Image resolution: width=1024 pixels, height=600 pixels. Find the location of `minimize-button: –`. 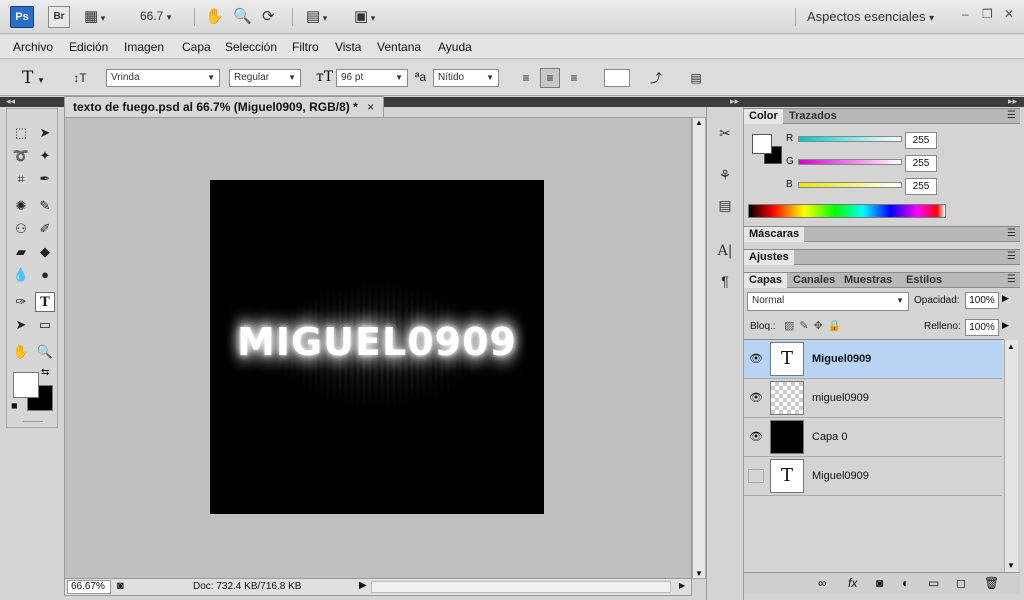

minimize-button: – is located at coordinates (965, 14).